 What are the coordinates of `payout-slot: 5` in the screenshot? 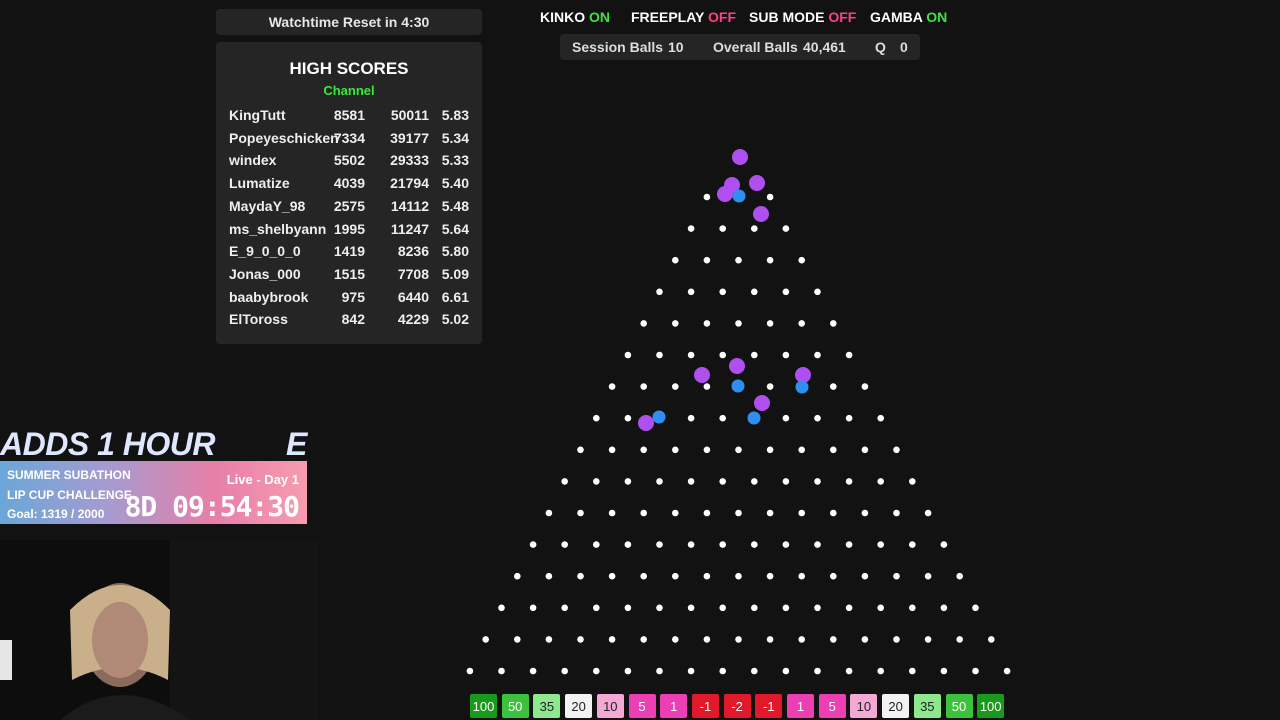 It's located at (642, 706).